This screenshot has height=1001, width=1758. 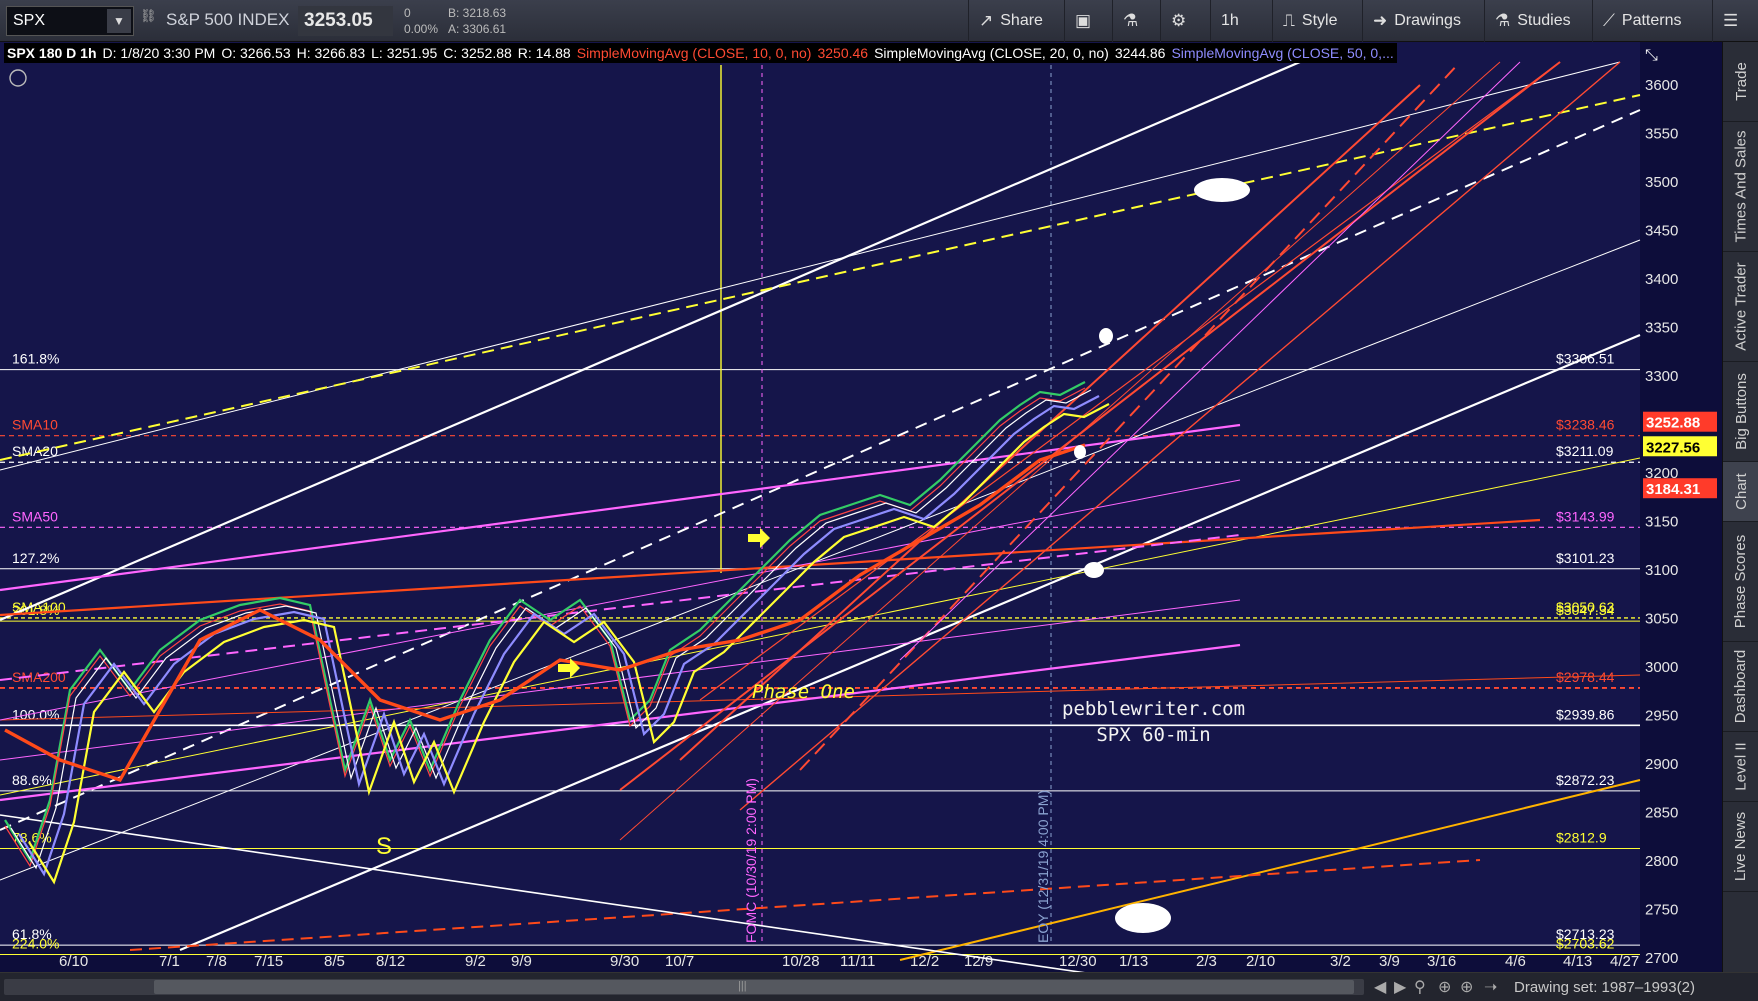 I want to click on time-axis-label: 7/8, so click(x=216, y=961).